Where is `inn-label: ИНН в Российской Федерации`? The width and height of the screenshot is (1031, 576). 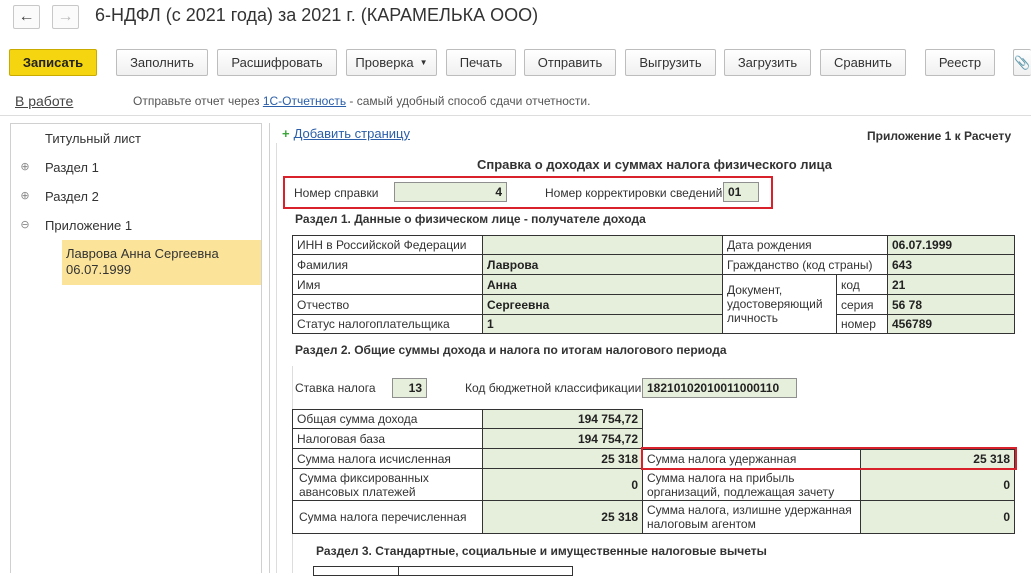
inn-label: ИНН в Российской Федерации is located at coordinates (387, 245).